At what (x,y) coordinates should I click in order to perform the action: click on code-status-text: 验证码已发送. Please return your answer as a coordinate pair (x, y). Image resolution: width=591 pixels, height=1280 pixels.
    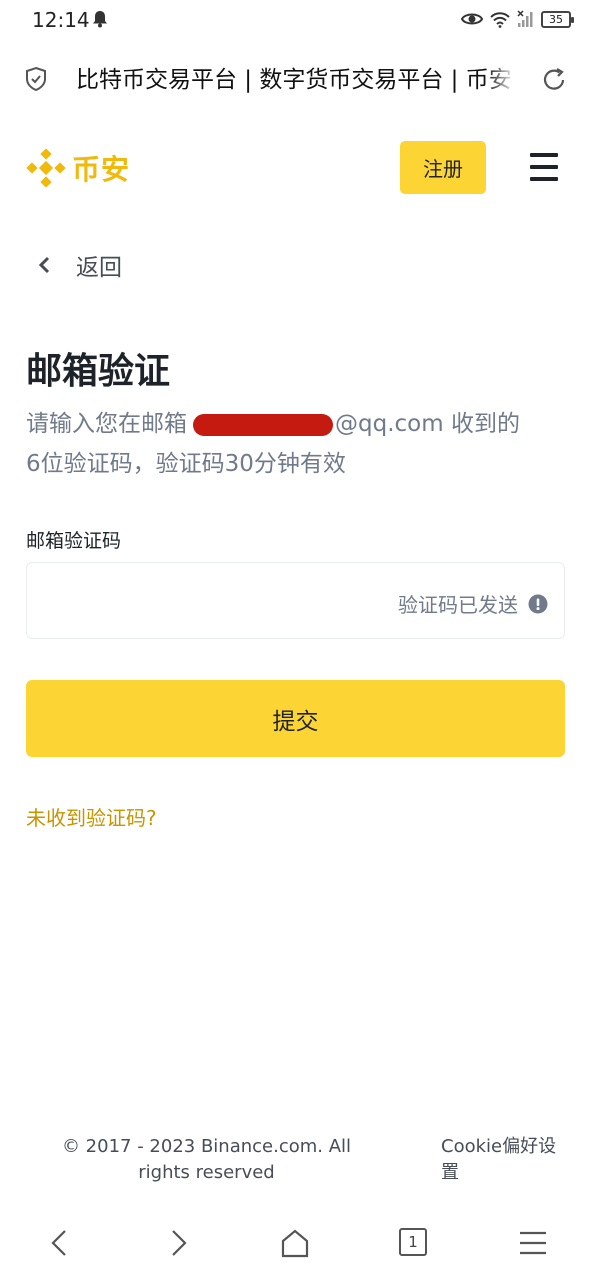
    Looking at the image, I should click on (458, 605).